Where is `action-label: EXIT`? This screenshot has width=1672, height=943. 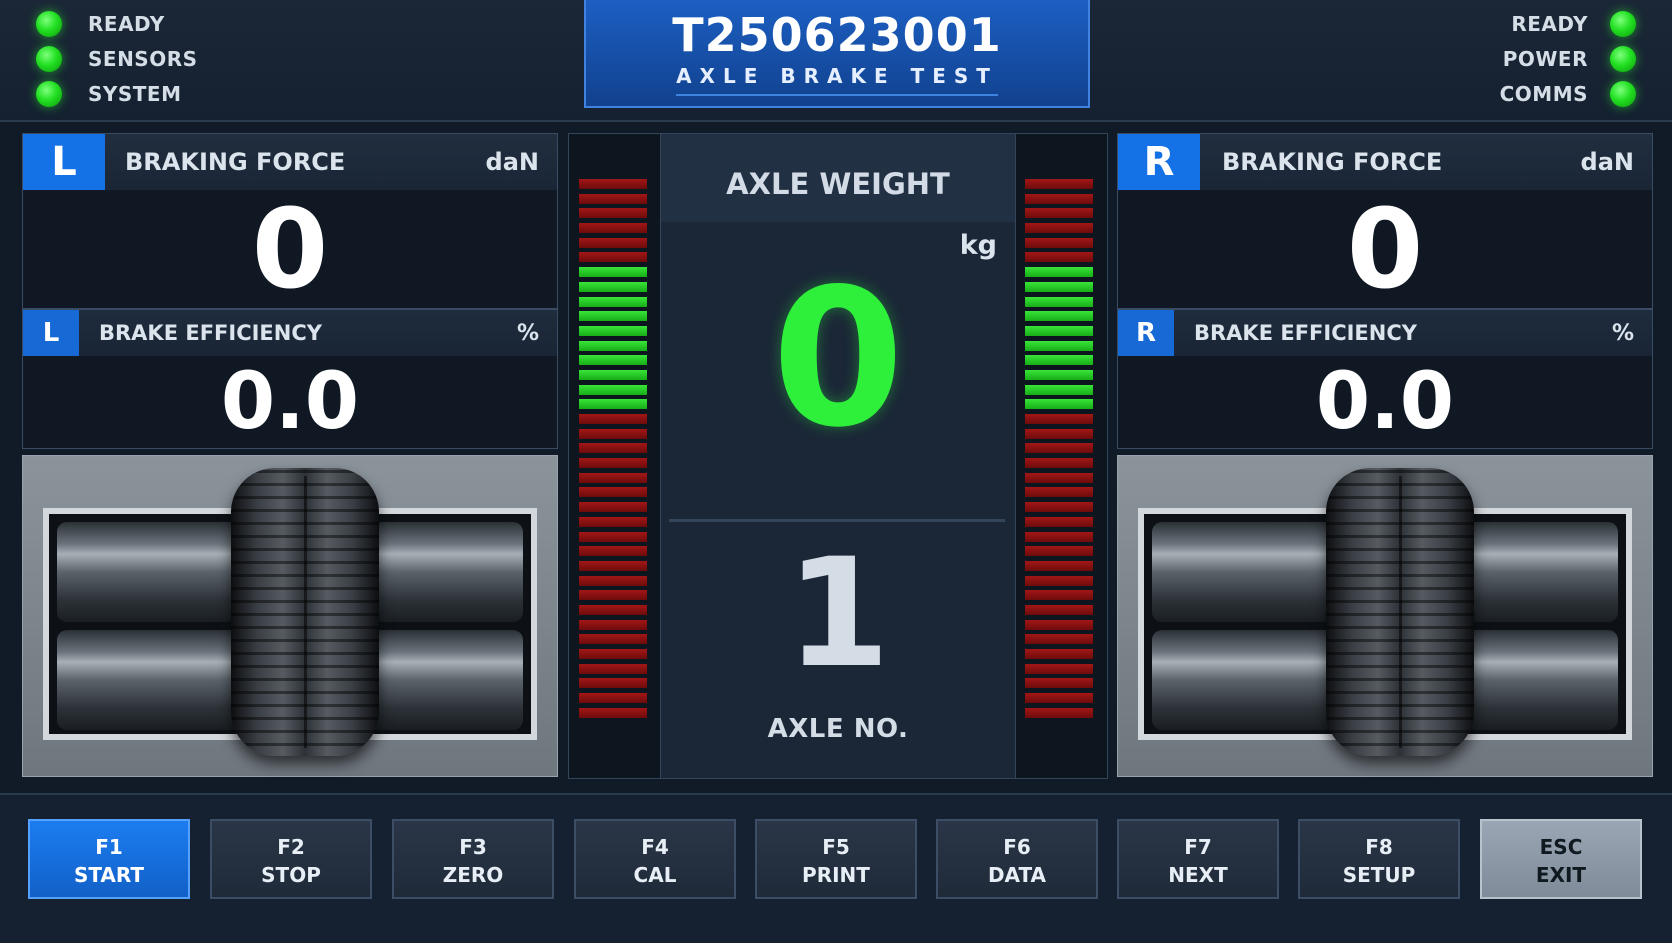 action-label: EXIT is located at coordinates (1561, 875).